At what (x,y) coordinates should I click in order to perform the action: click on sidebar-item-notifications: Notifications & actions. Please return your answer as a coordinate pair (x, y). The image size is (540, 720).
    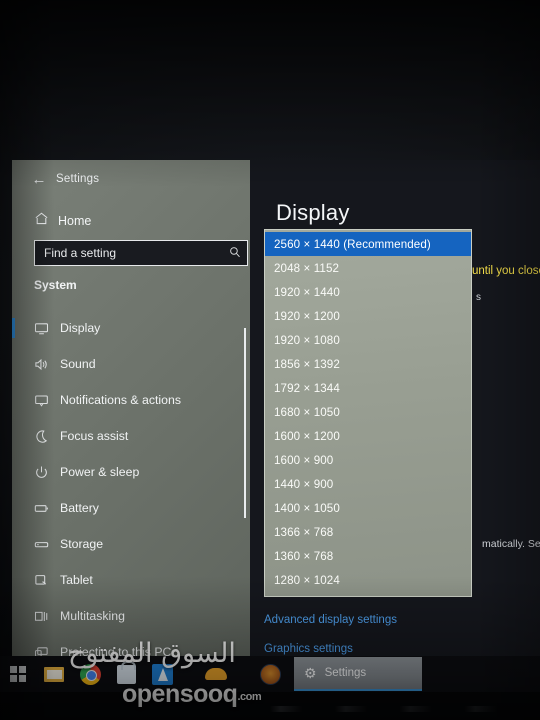
    Looking at the image, I should click on (131, 400).